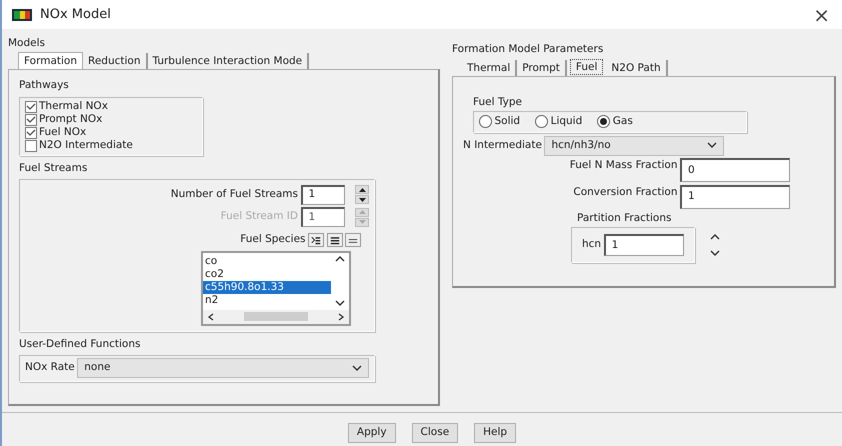  I want to click on scroll-right-icon, so click(341, 316).